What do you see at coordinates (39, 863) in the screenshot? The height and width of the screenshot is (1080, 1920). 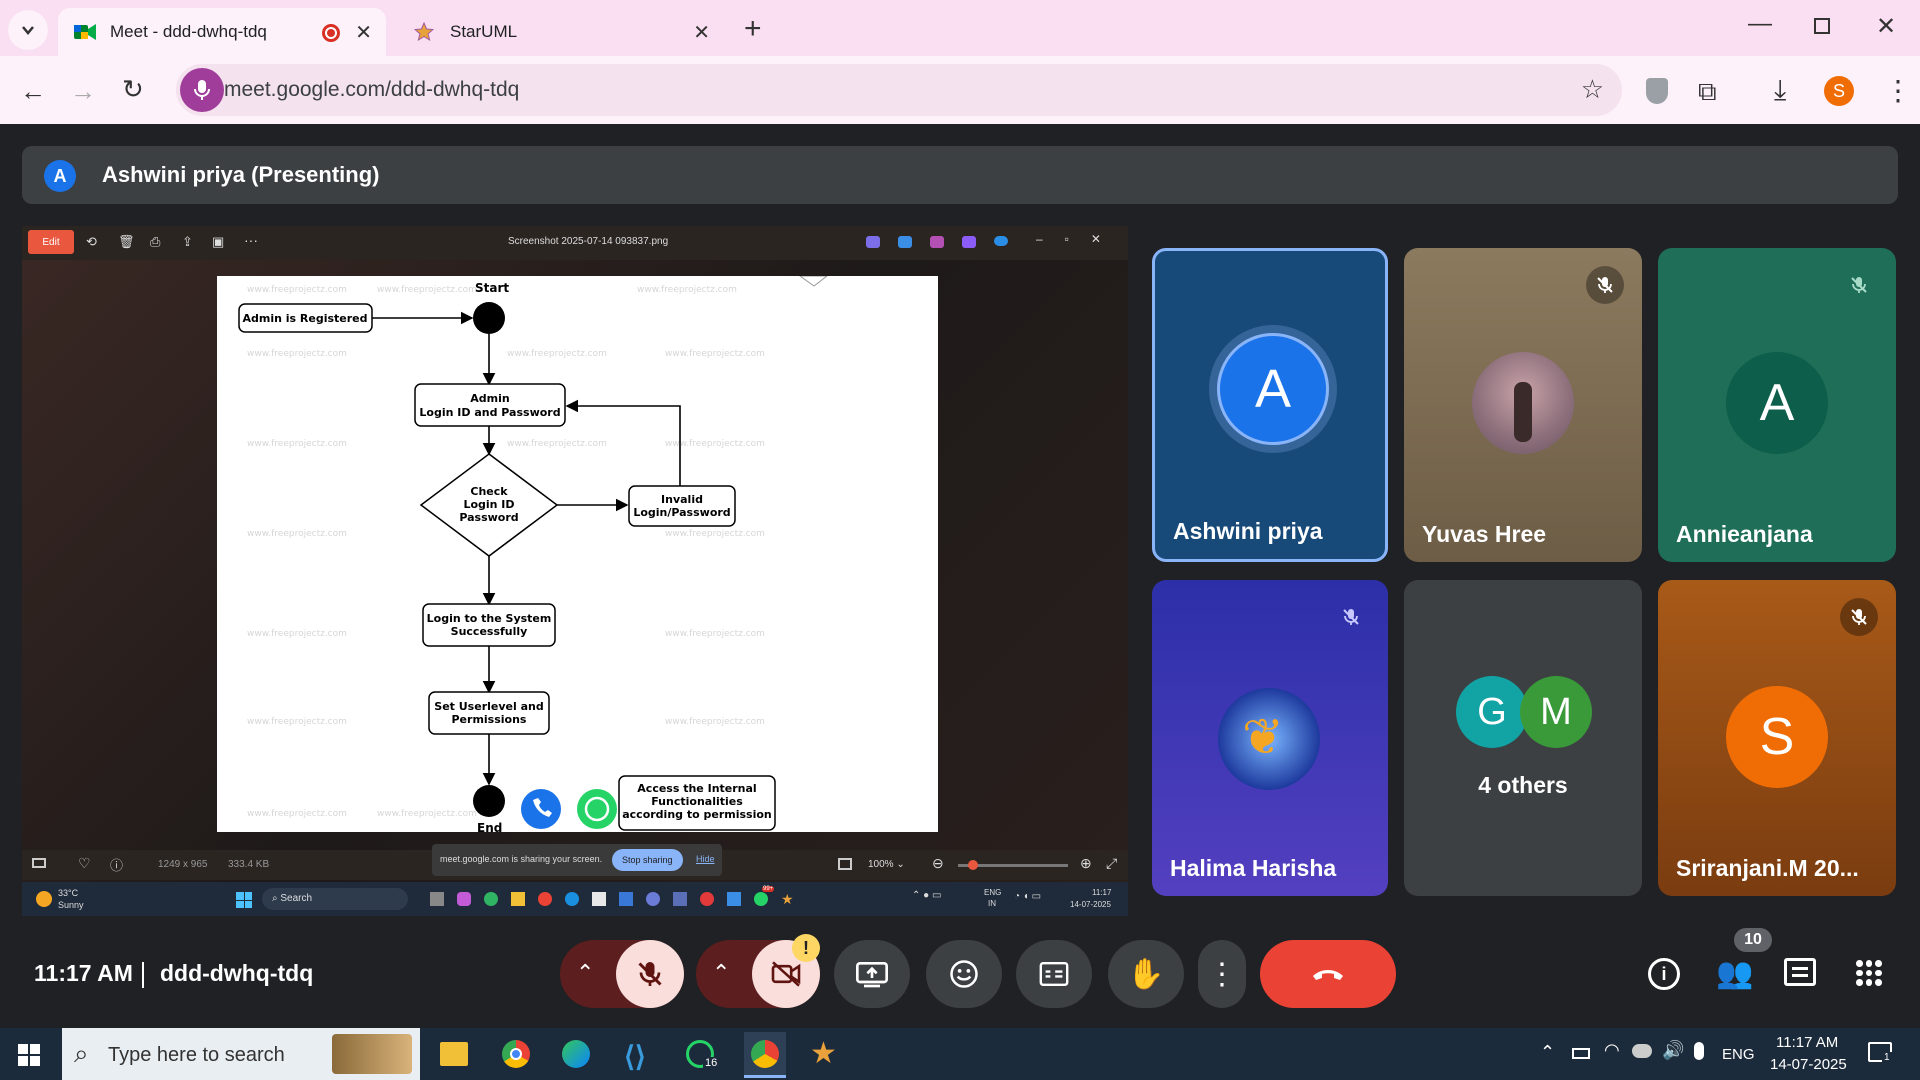 I see `filmstrip-icon` at bounding box center [39, 863].